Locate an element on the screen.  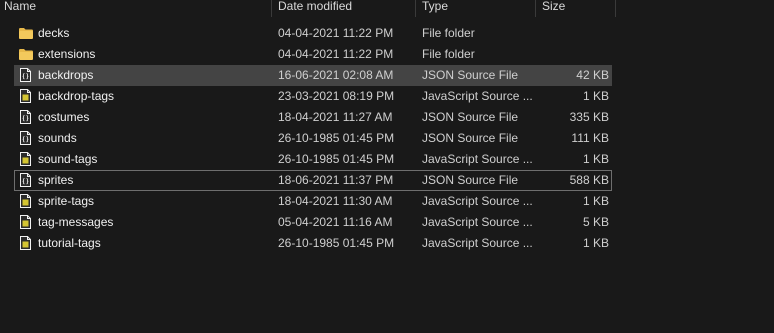
file-name: tag-messages is located at coordinates (76, 222).